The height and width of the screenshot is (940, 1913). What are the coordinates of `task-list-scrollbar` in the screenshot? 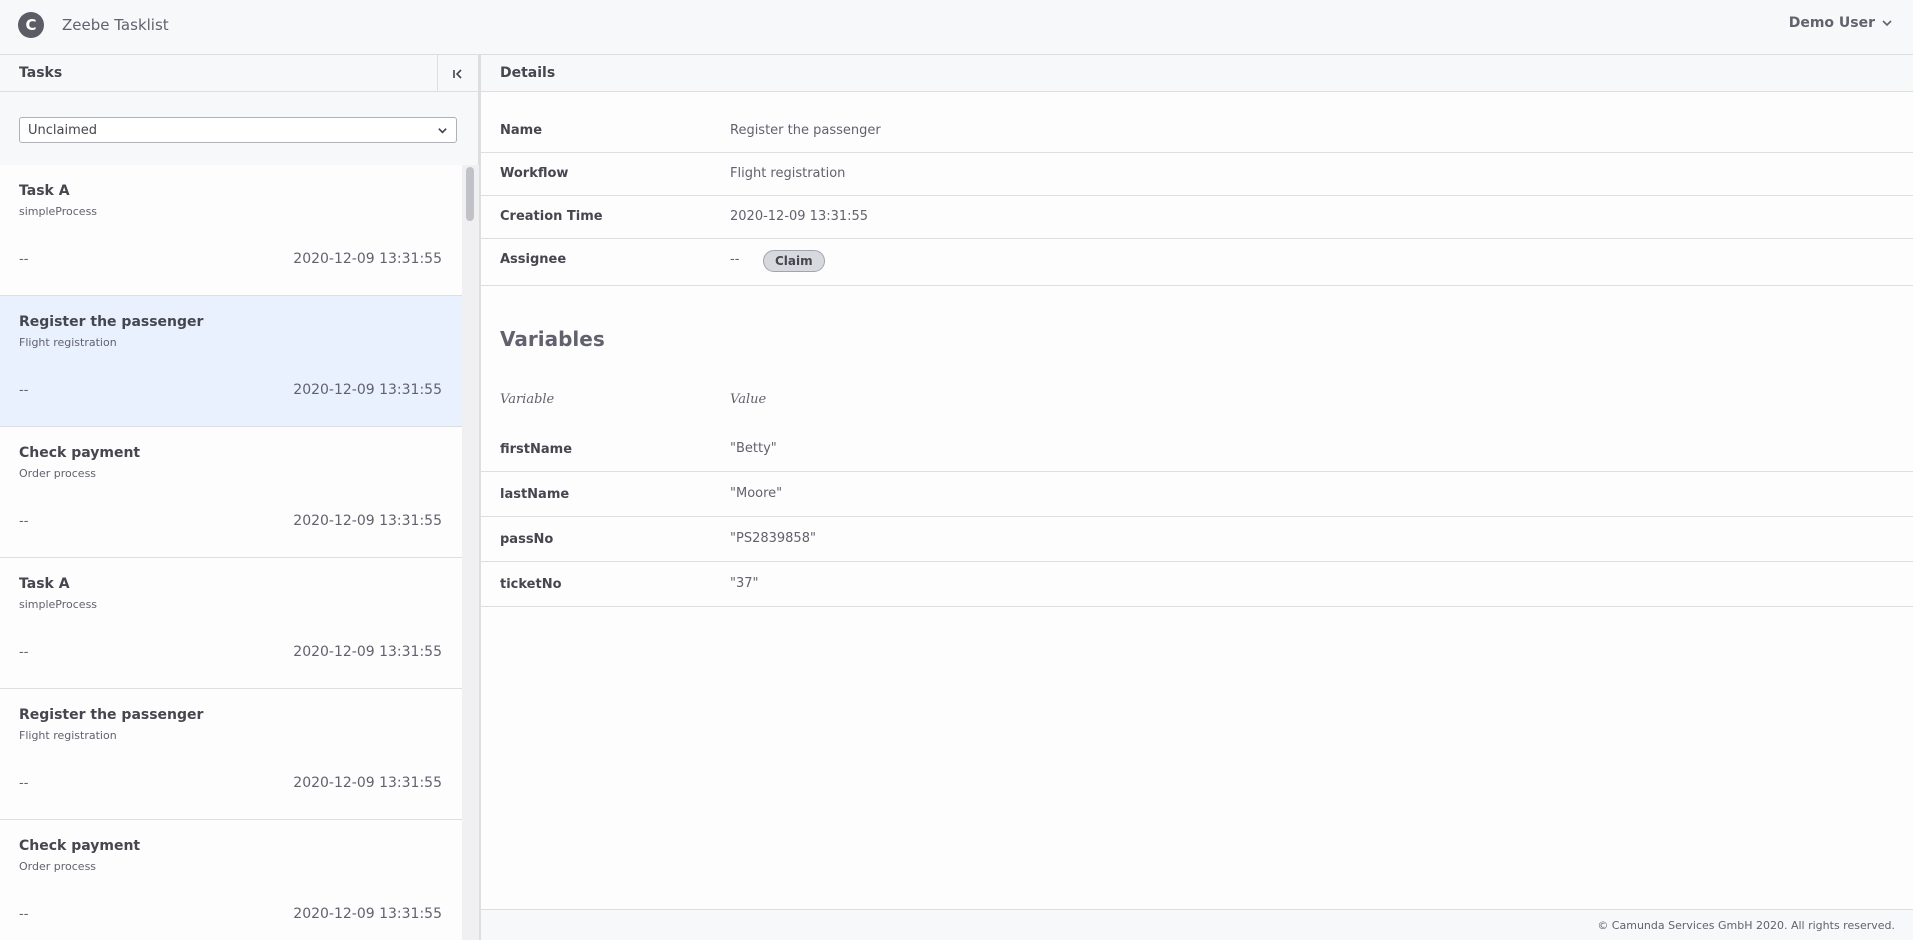 It's located at (470, 552).